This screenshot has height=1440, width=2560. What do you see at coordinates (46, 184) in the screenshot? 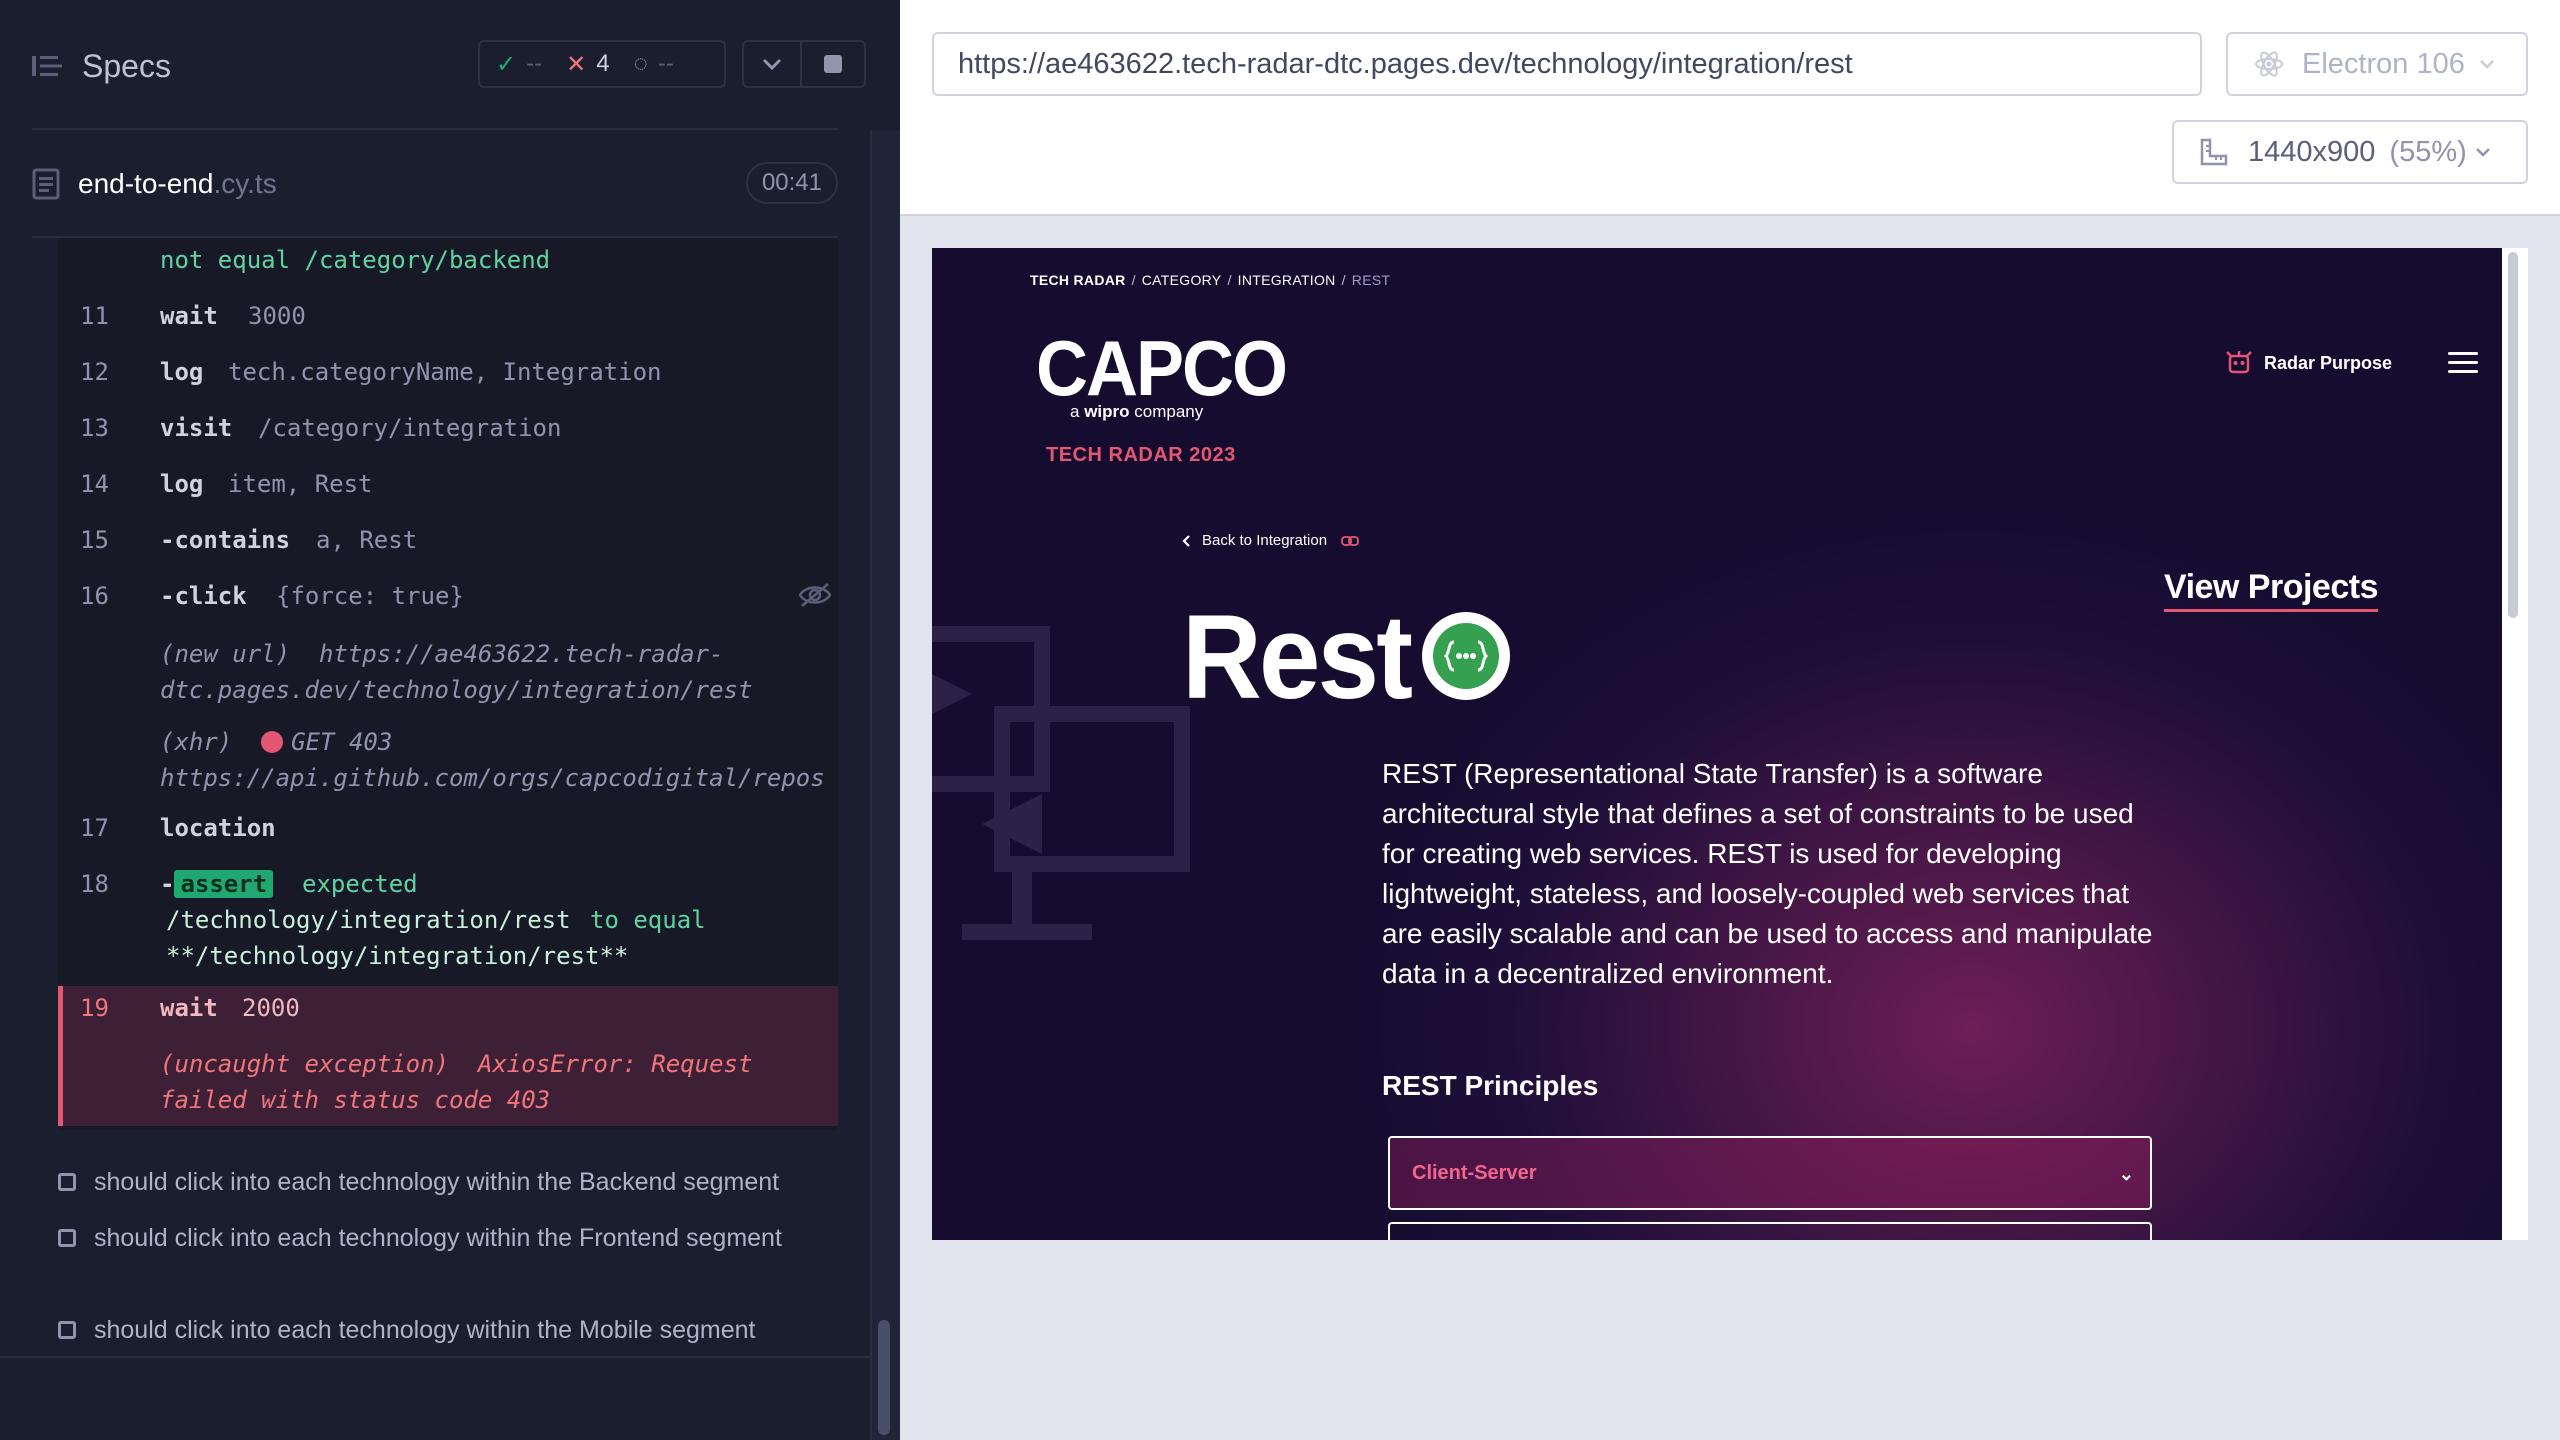
I see `document-icon` at bounding box center [46, 184].